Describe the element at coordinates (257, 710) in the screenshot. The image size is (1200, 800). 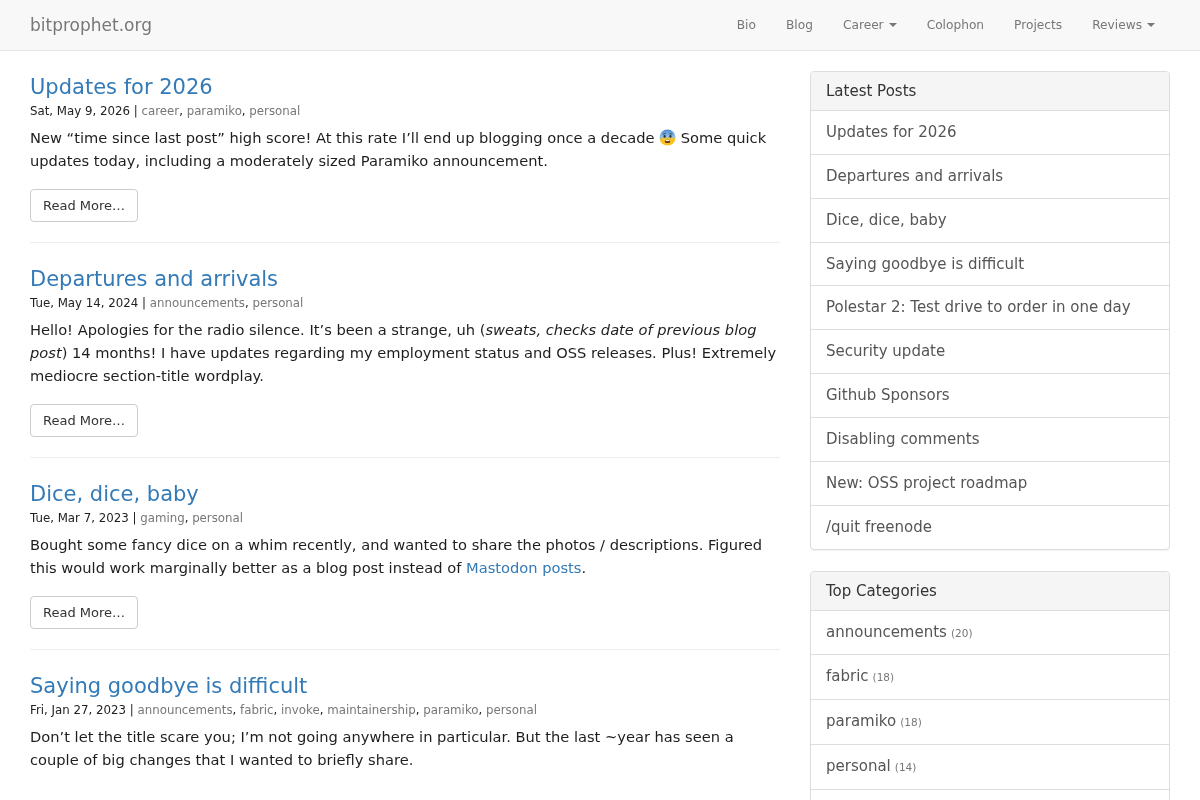
I see `tag-link: fabric` at that location.